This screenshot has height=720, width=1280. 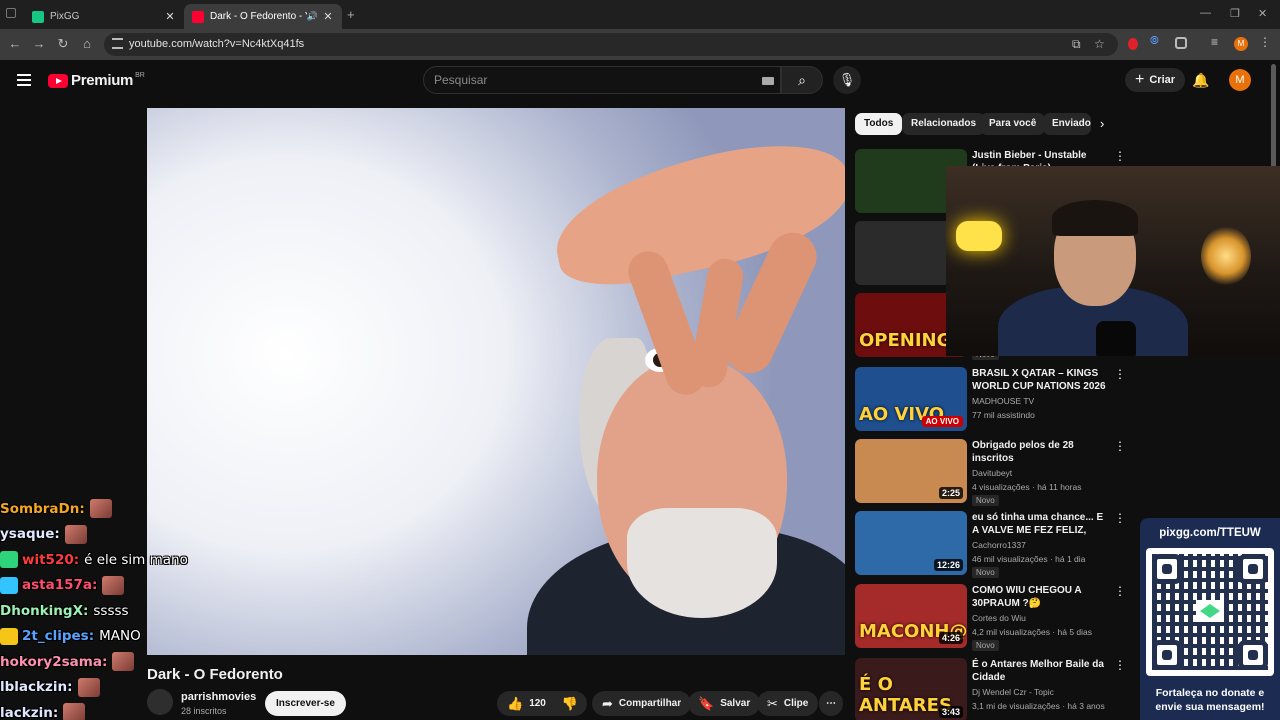 I want to click on chat-message: DhonkingX: sssss, so click(x=115, y=611).